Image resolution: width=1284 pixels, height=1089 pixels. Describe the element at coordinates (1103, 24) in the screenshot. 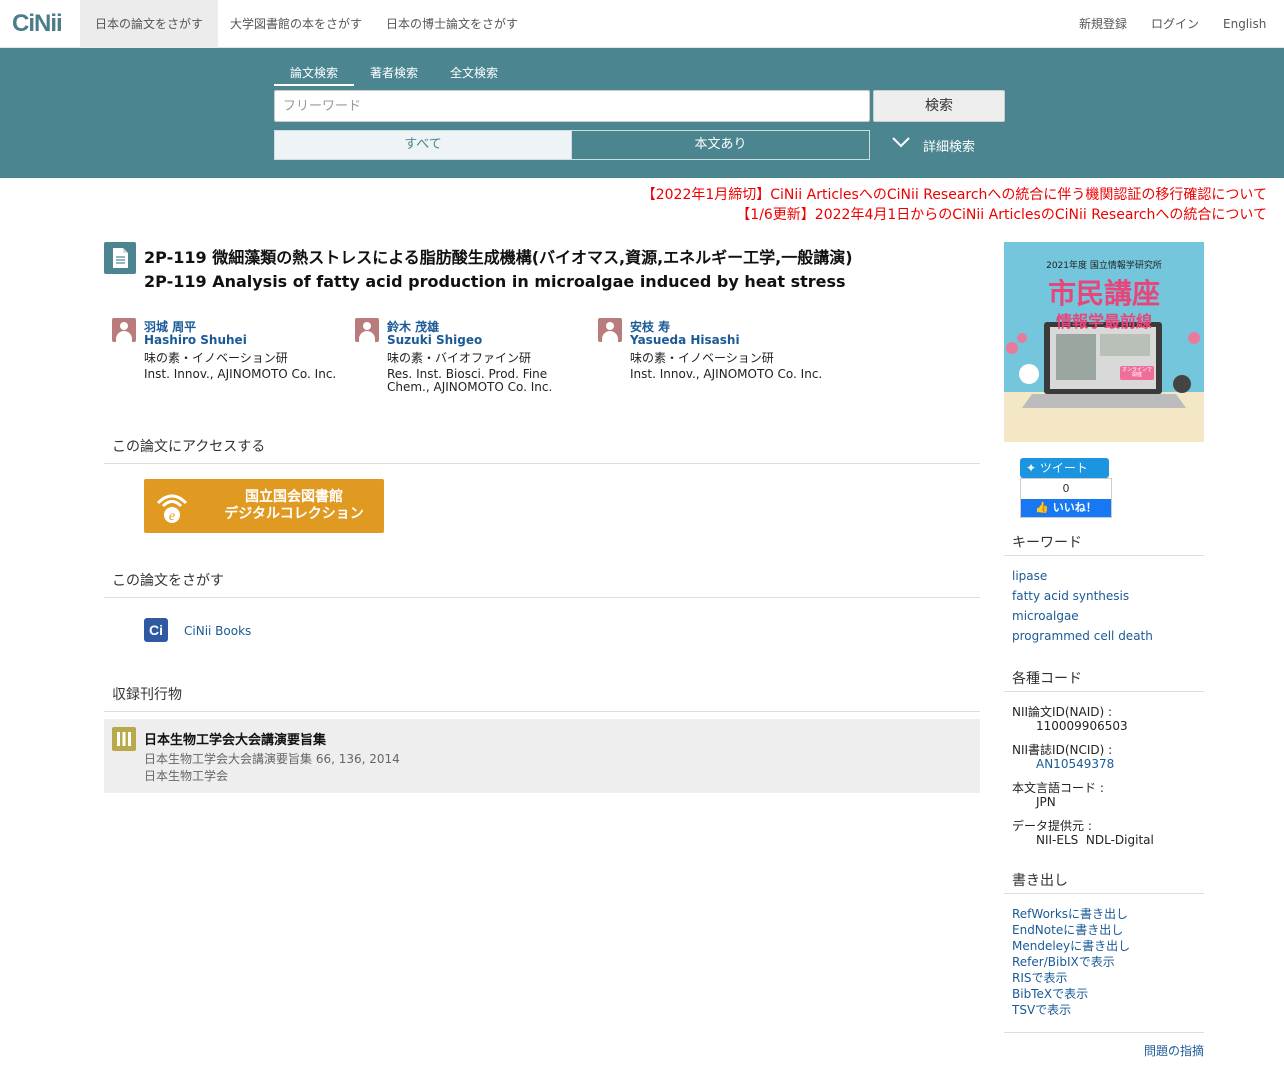

I see `register-link: 新規登録` at that location.